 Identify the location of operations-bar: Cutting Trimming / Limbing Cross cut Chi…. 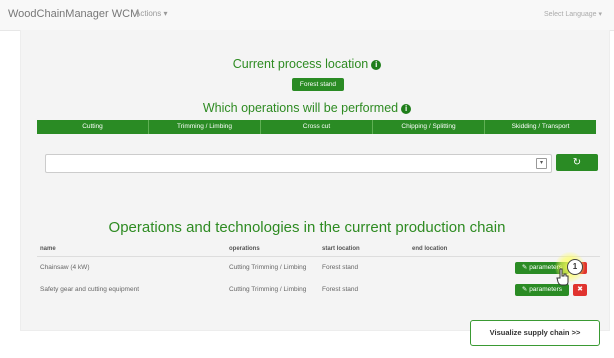
(316, 127).